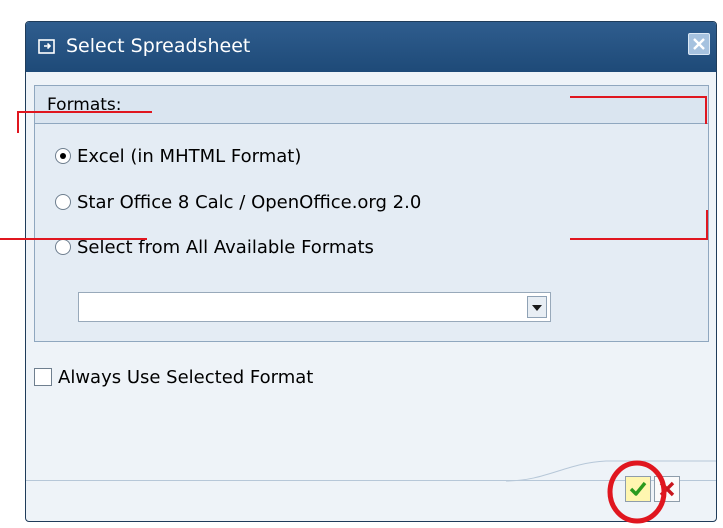 The image size is (723, 528). I want to click on dialog-window-icon, so click(47, 47).